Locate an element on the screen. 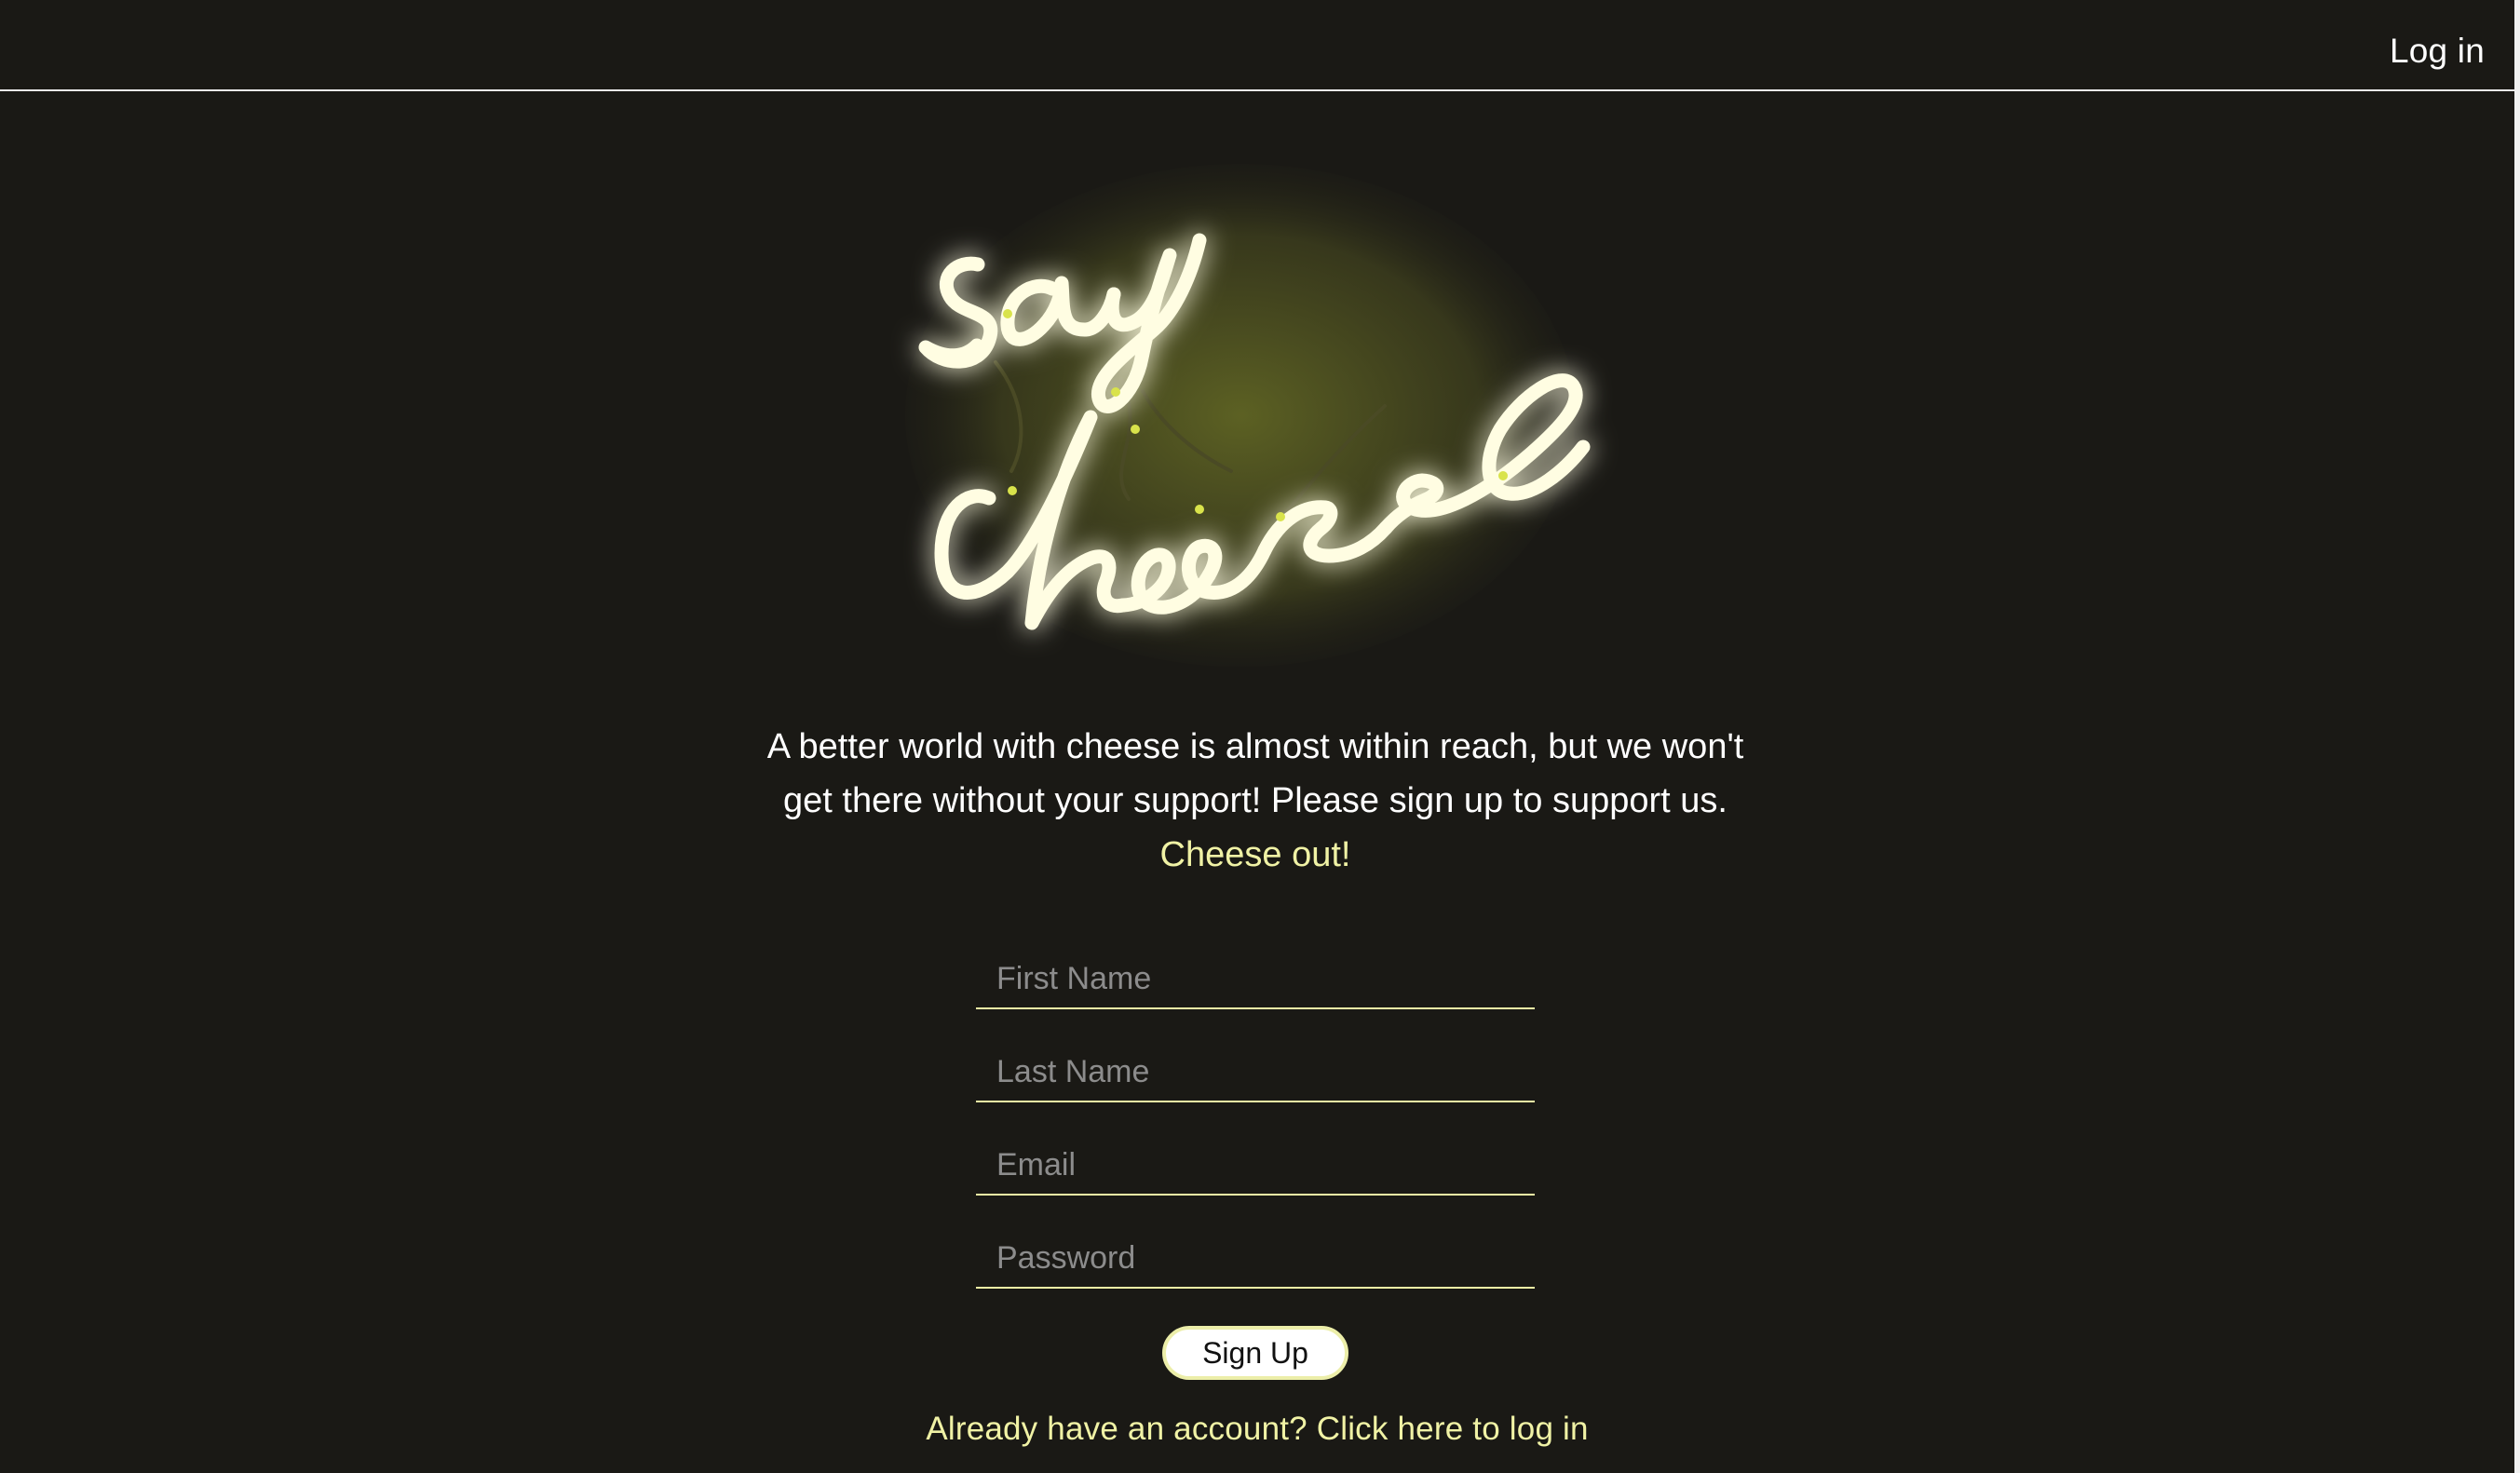 This screenshot has width=2520, height=1473. intro-accent-text: Cheese out! is located at coordinates (1255, 854).